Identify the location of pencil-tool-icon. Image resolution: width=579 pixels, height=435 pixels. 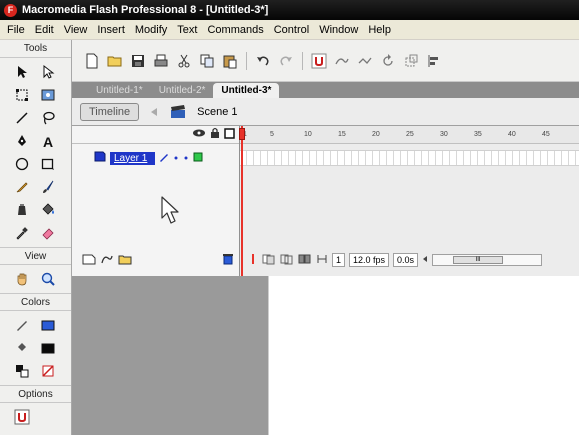
(22, 187).